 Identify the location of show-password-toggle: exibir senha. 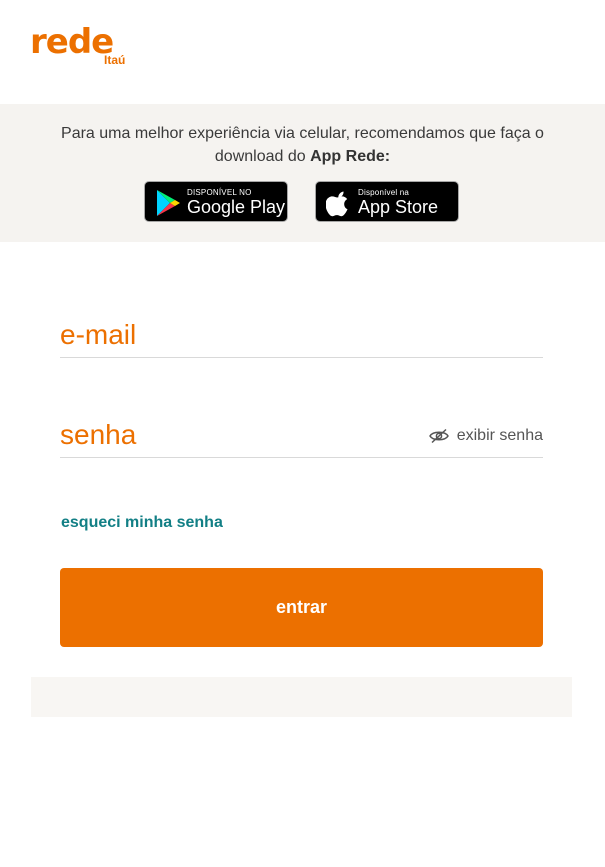
(485, 436).